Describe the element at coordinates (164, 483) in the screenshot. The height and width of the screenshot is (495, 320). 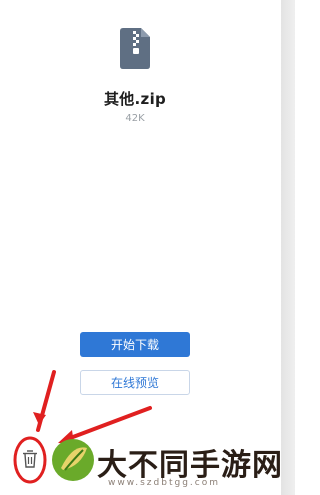
I see `watermark-url: www.szdbtgg.com` at that location.